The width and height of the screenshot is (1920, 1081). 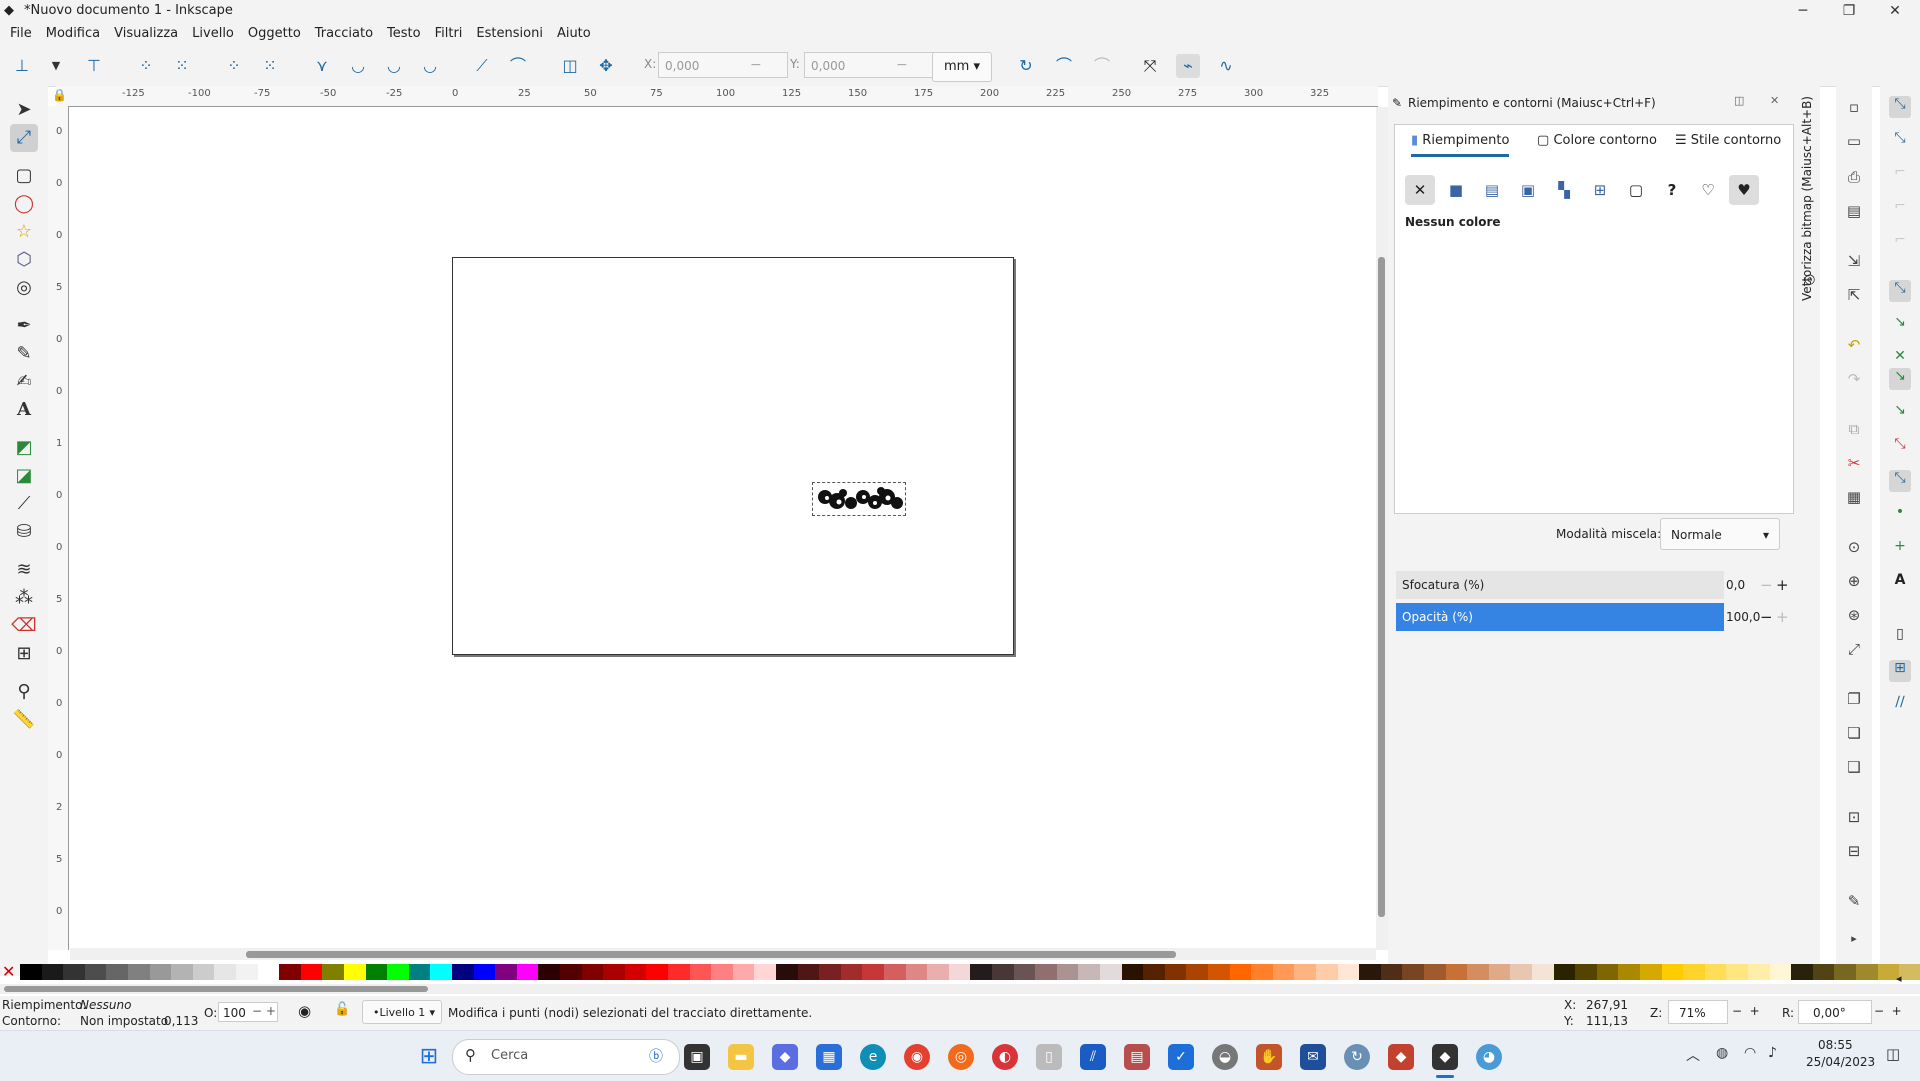 I want to click on menu-livello: Livello, so click(x=213, y=34).